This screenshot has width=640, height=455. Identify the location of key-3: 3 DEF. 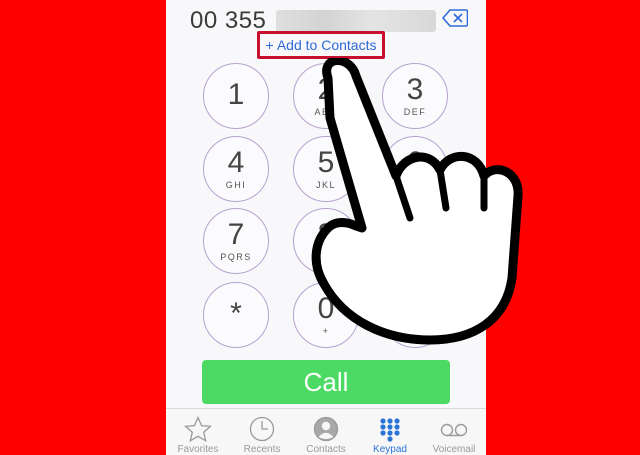
(415, 96).